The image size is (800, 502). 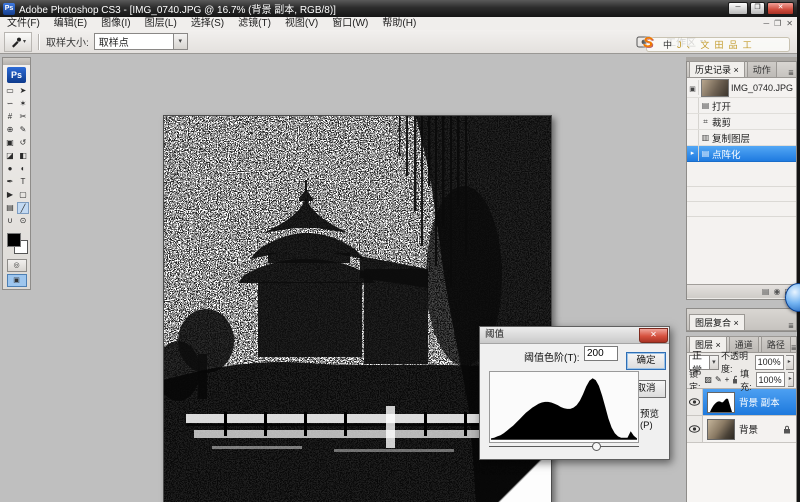 What do you see at coordinates (596, 446) in the screenshot?
I see `threshold-slider-handle` at bounding box center [596, 446].